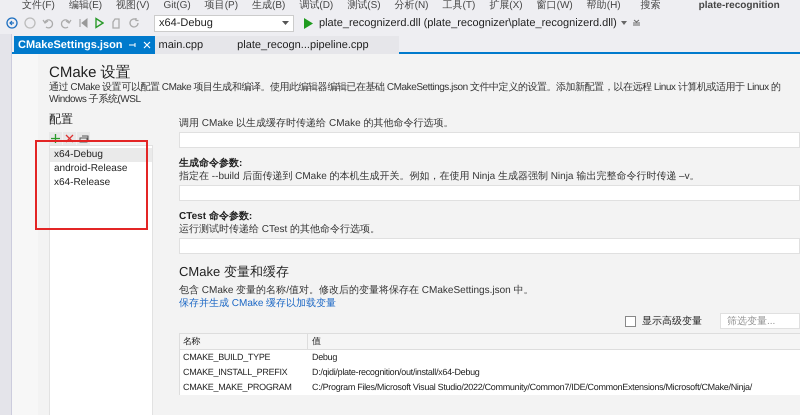 The width and height of the screenshot is (800, 415). What do you see at coordinates (134, 23) in the screenshot?
I see `refresh-icon` at bounding box center [134, 23].